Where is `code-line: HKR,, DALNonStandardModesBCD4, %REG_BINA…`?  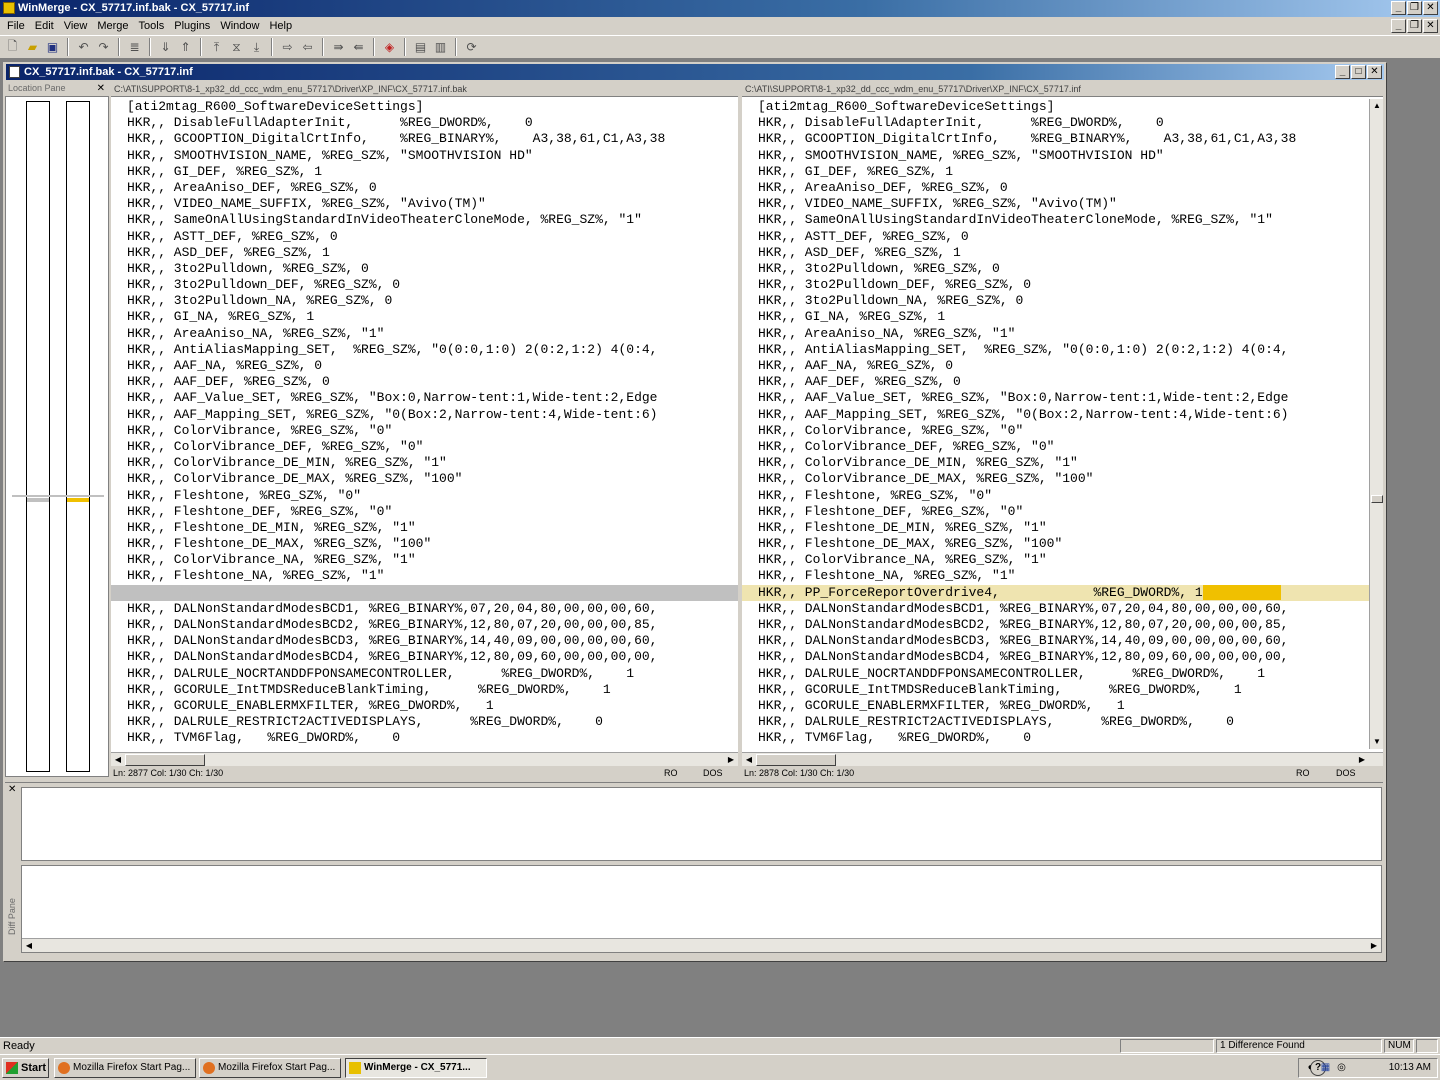 code-line: HKR,, DALNonStandardModesBCD4, %REG_BINA… is located at coordinates (1055, 657).